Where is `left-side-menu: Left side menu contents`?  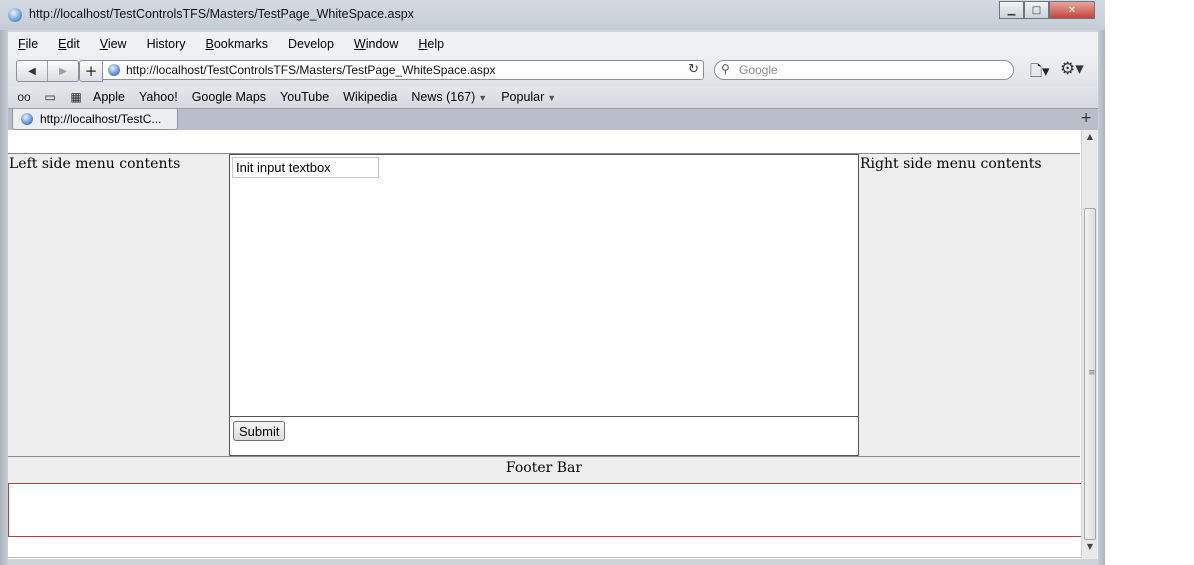
left-side-menu: Left side menu contents is located at coordinates (118, 305).